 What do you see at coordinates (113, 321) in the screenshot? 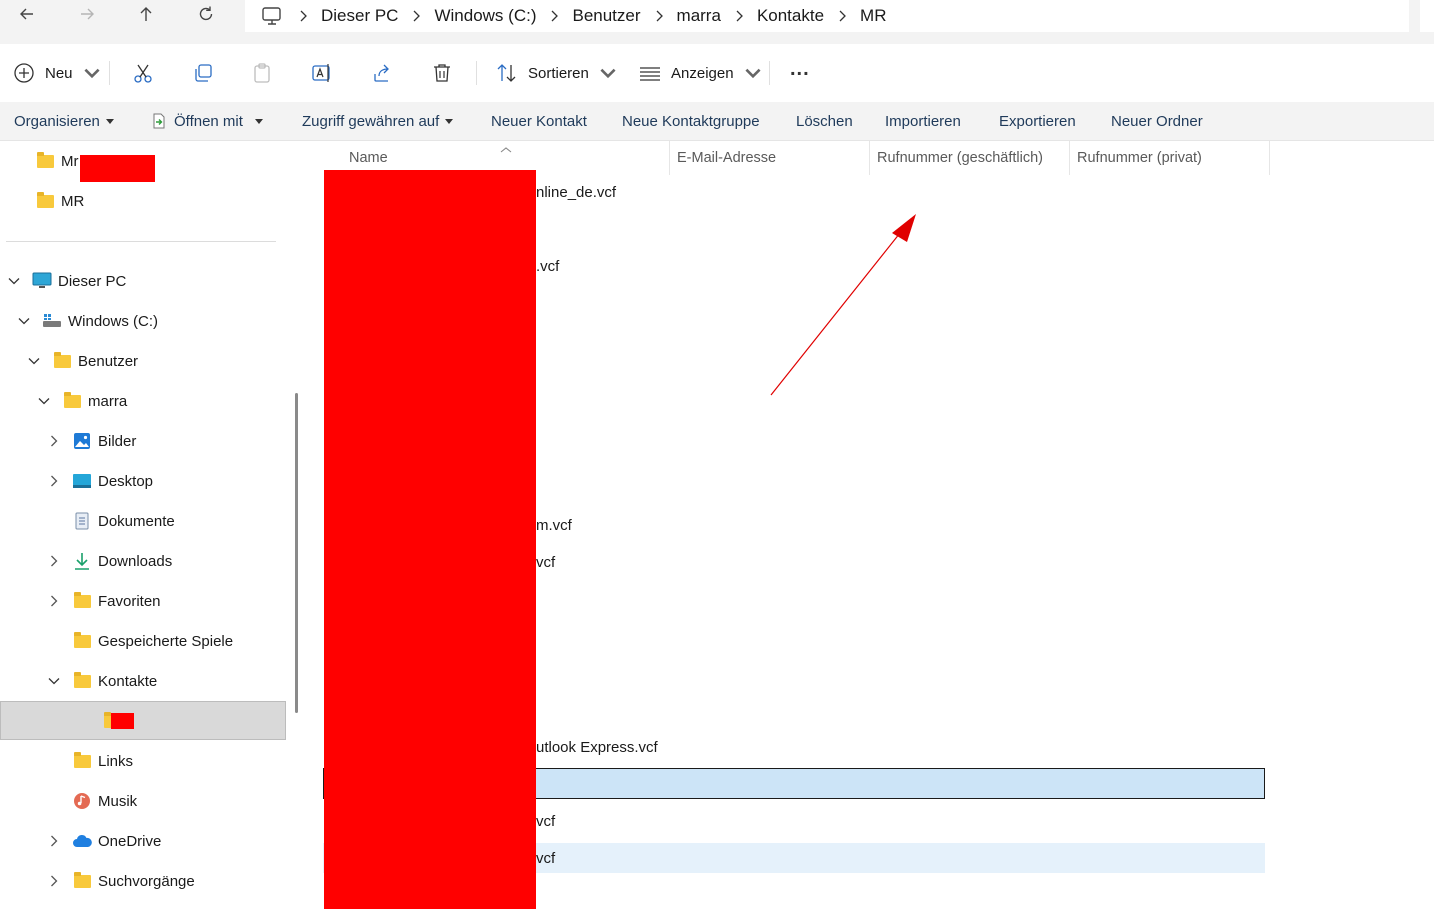
I see `nav-item-label: Windows (C:)` at bounding box center [113, 321].